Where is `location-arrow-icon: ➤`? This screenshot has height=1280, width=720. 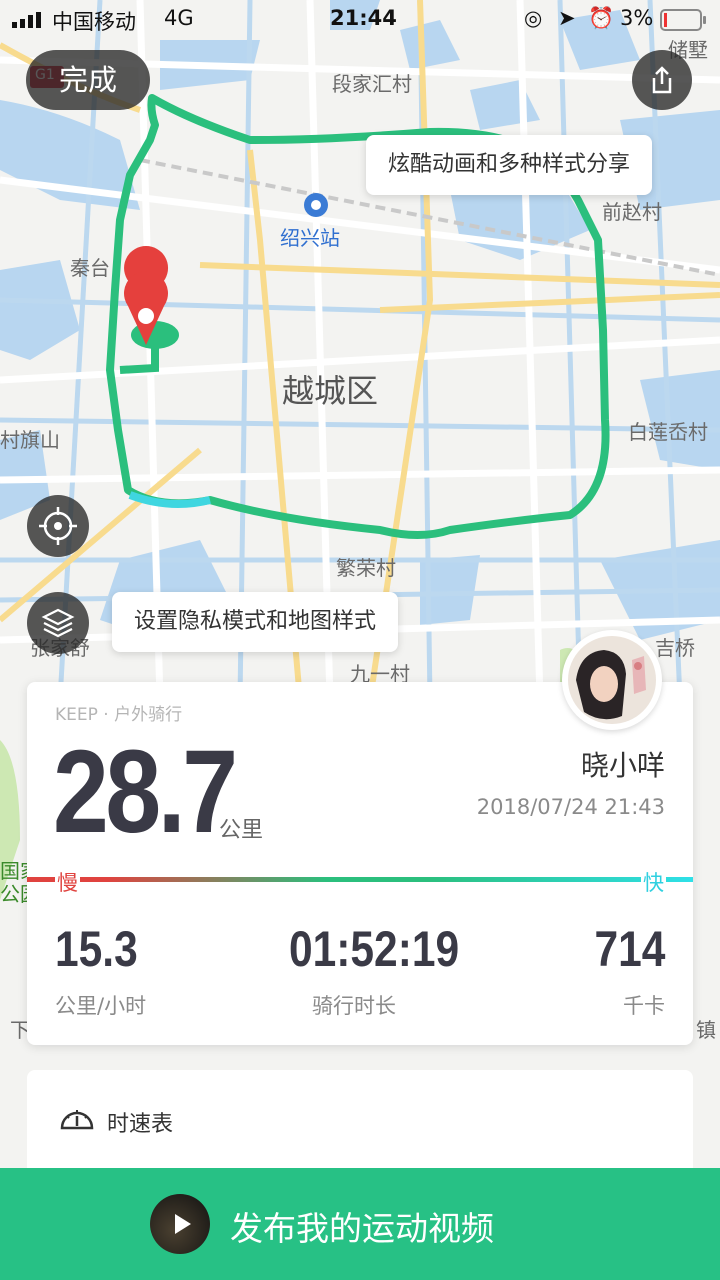
location-arrow-icon: ➤ is located at coordinates (567, 18).